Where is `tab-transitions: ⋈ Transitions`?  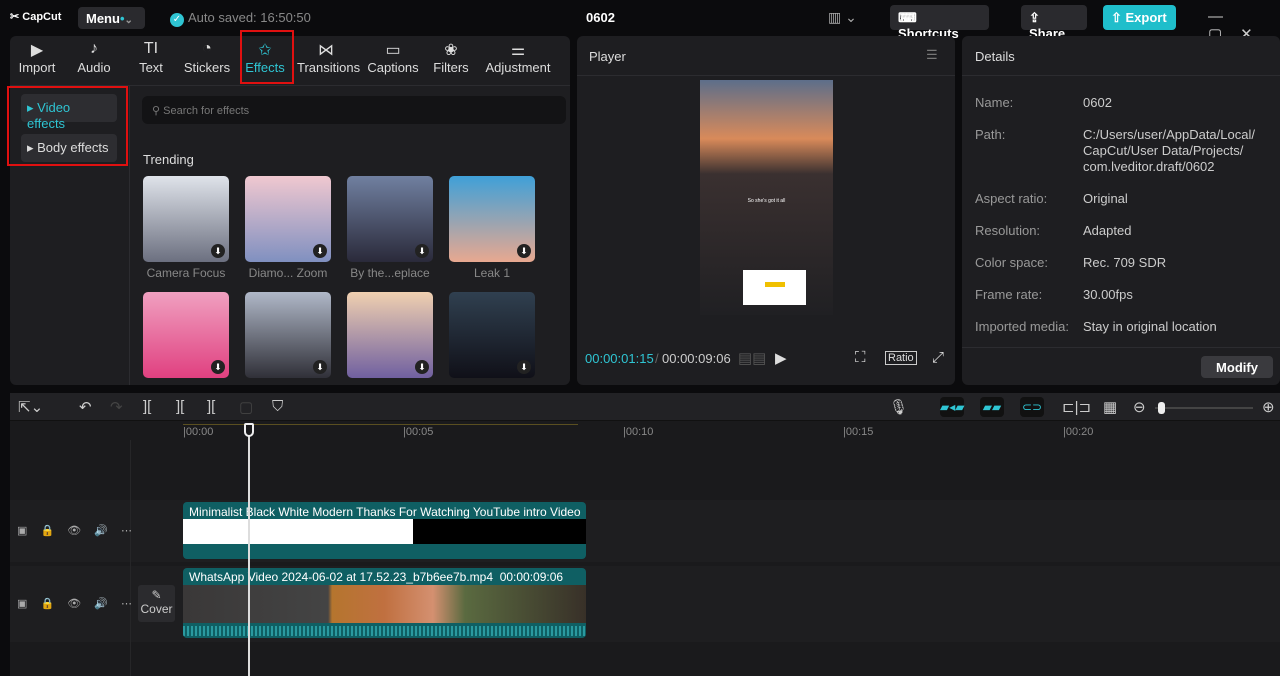 tab-transitions: ⋈ Transitions is located at coordinates (328, 57).